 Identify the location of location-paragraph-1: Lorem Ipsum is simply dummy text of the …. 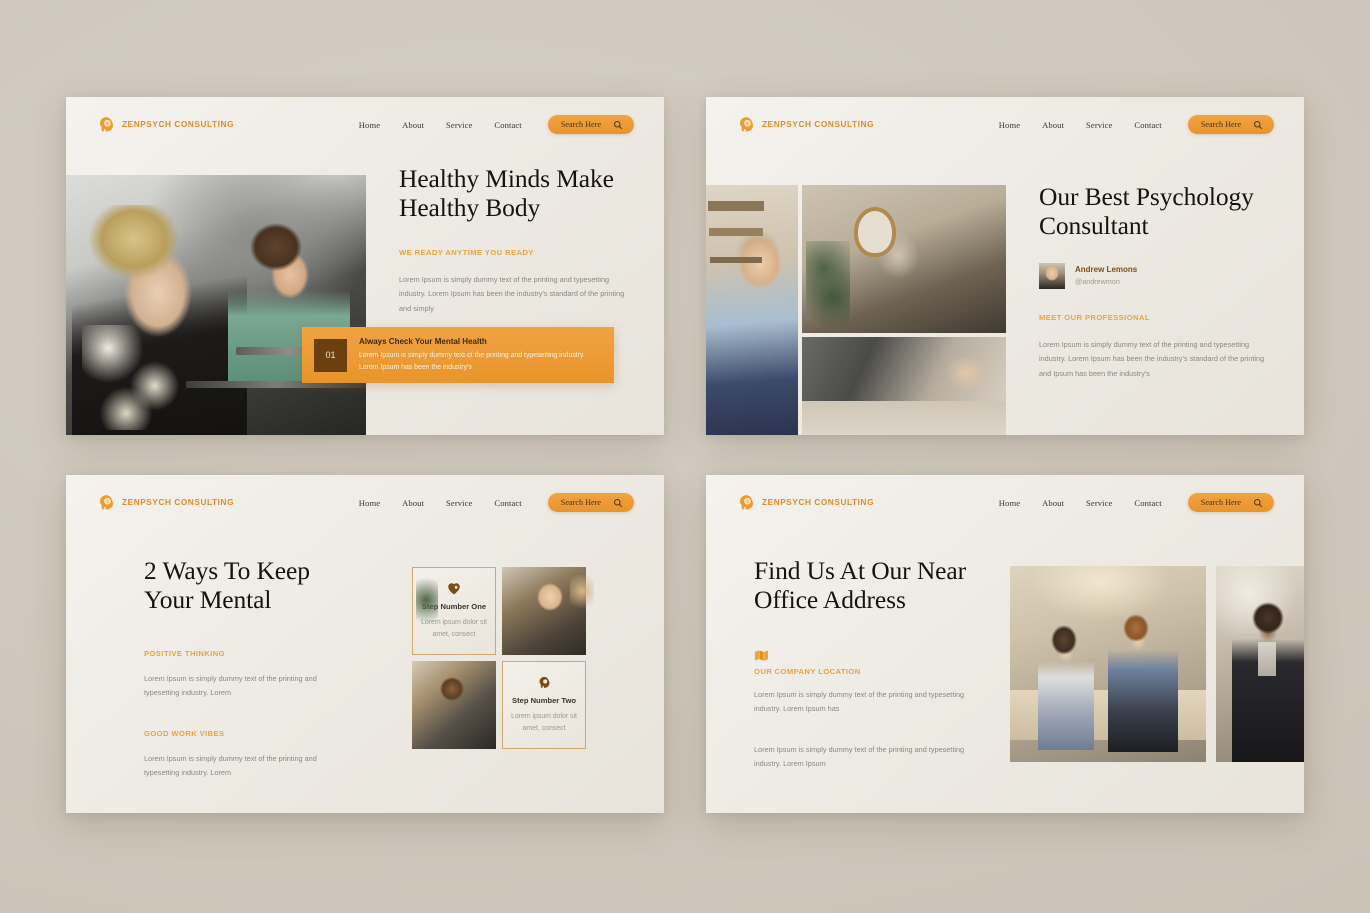
(859, 701).